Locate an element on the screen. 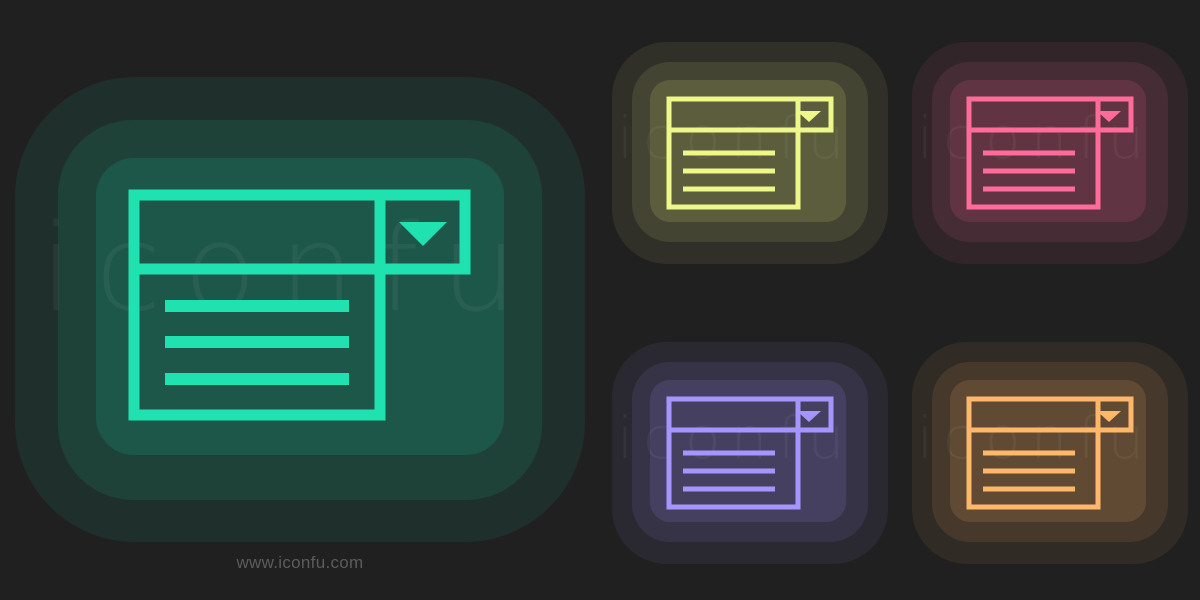  icon-tile-small-orange: iconfu is located at coordinates (1052, 454).